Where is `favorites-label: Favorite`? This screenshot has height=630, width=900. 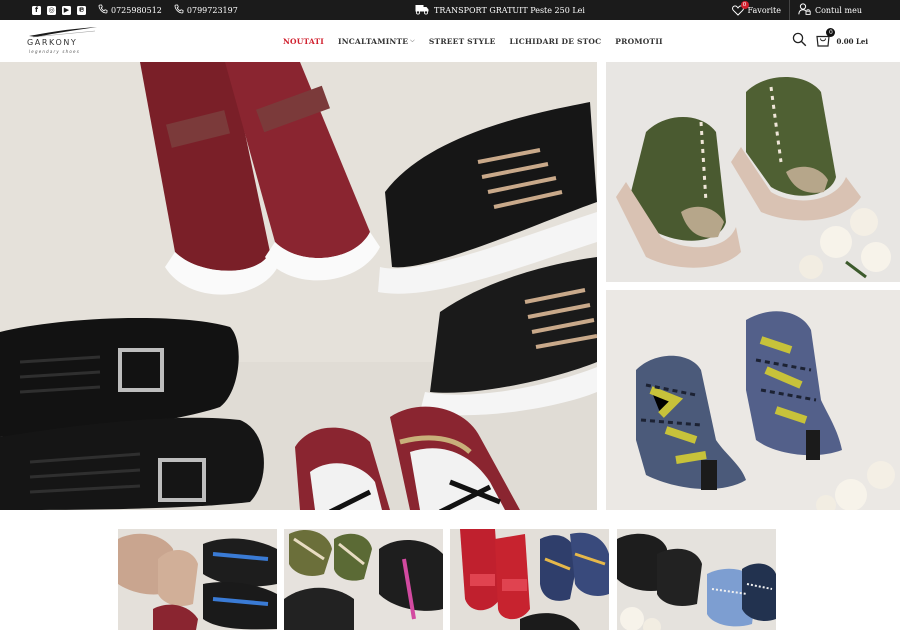 favorites-label: Favorite is located at coordinates (764, 10).